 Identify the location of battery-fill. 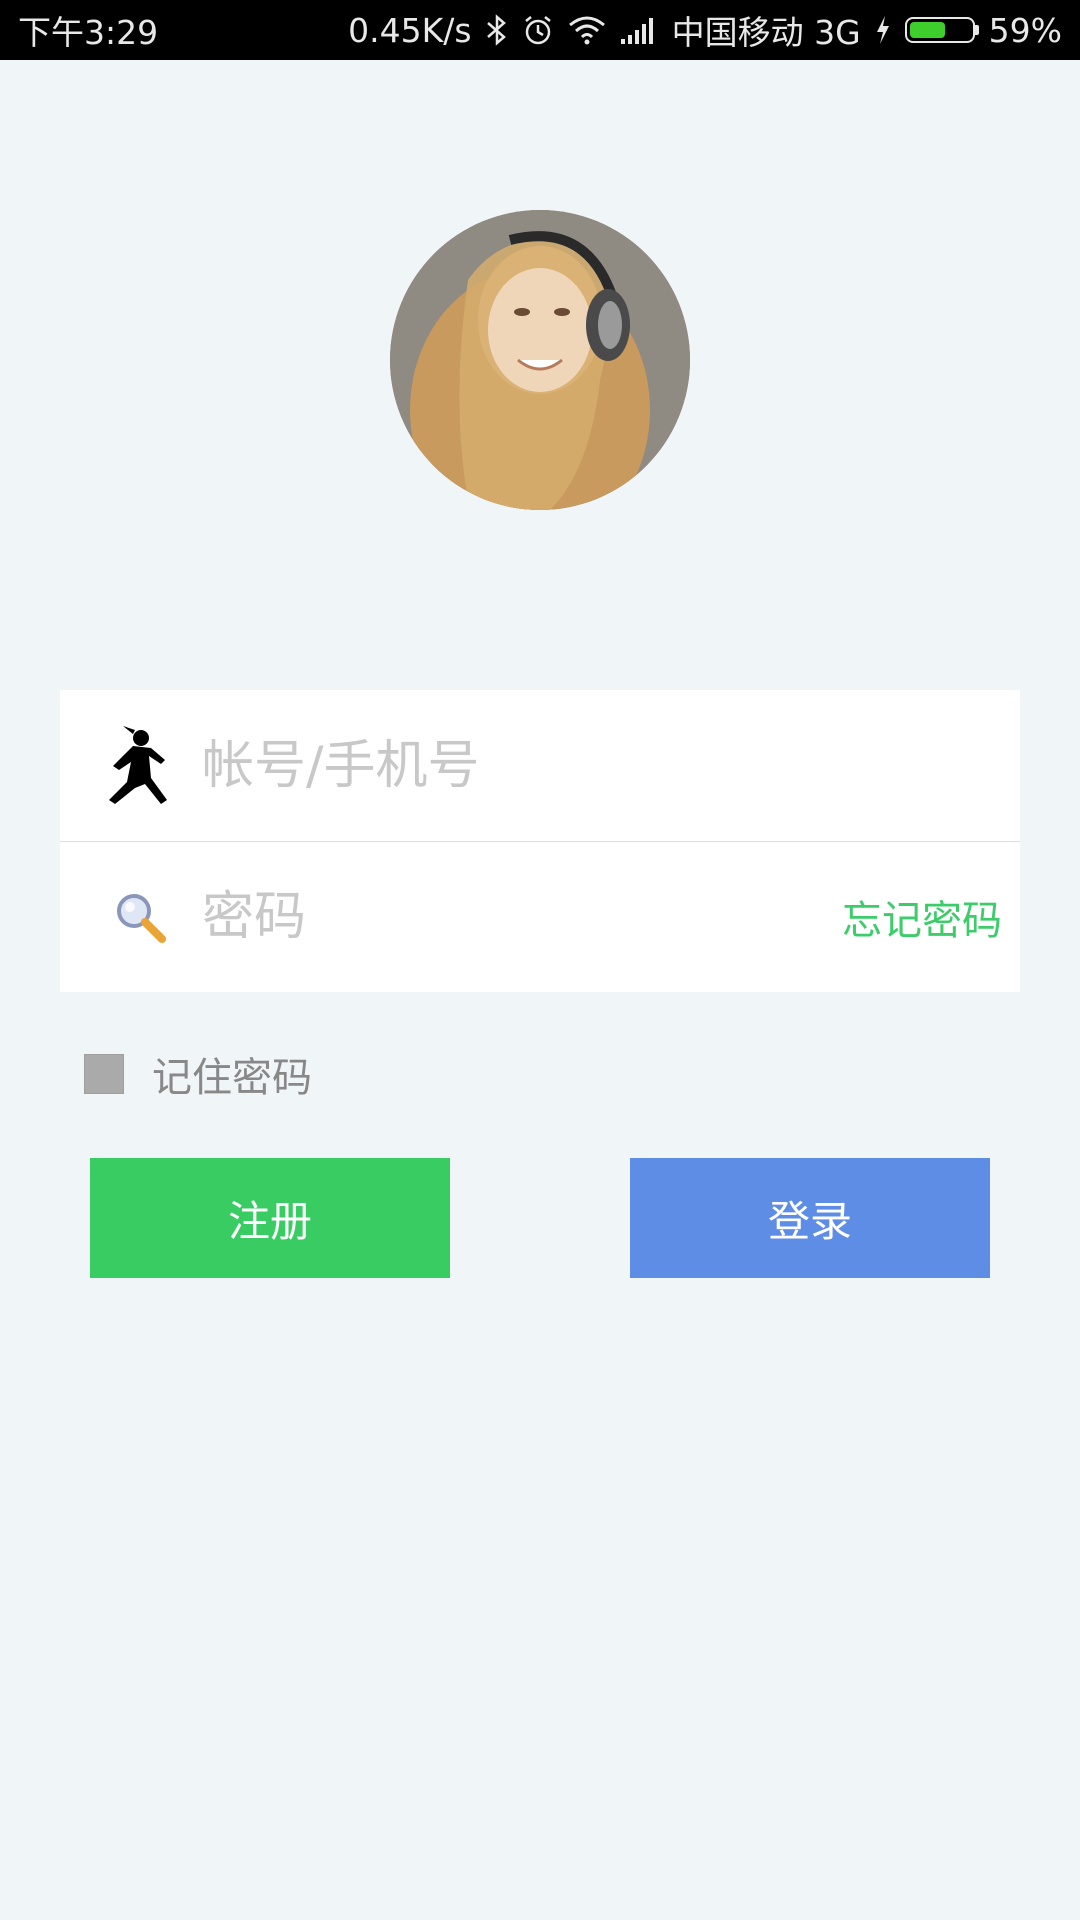
(927, 30).